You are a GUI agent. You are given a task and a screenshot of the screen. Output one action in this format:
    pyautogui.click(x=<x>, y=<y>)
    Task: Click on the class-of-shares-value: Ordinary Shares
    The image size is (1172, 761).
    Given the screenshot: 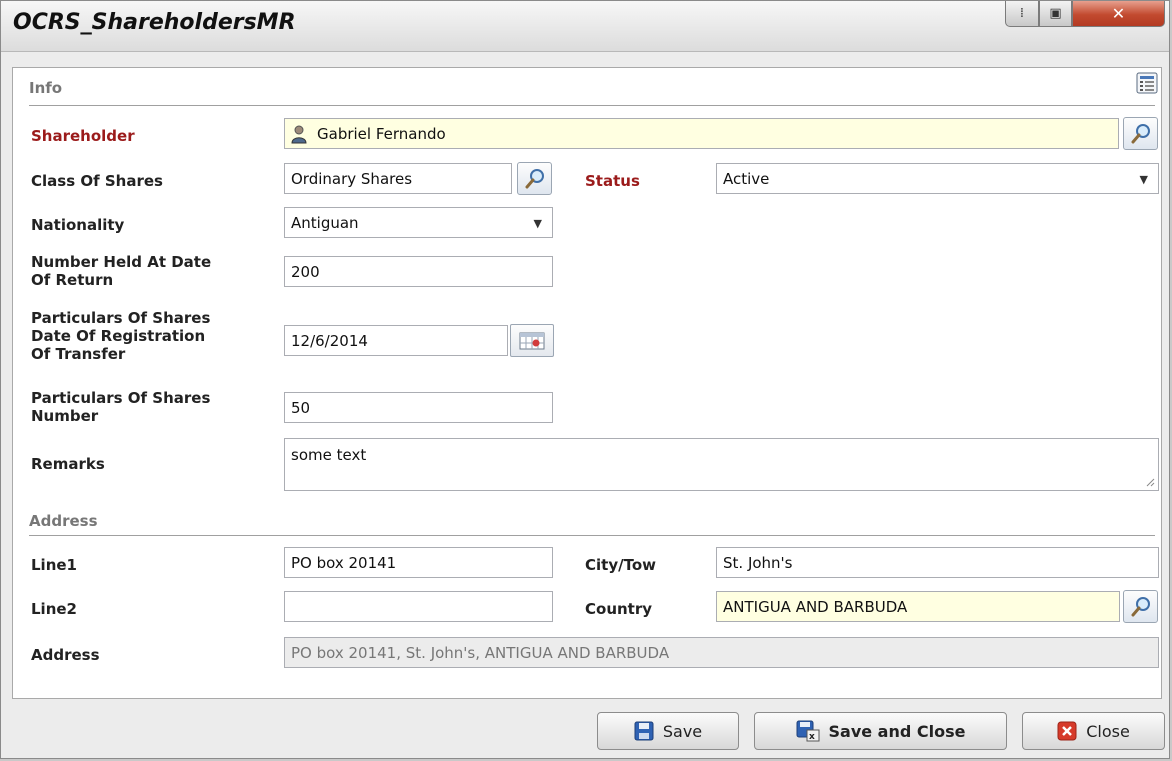 What is the action you would take?
    pyautogui.click(x=352, y=178)
    